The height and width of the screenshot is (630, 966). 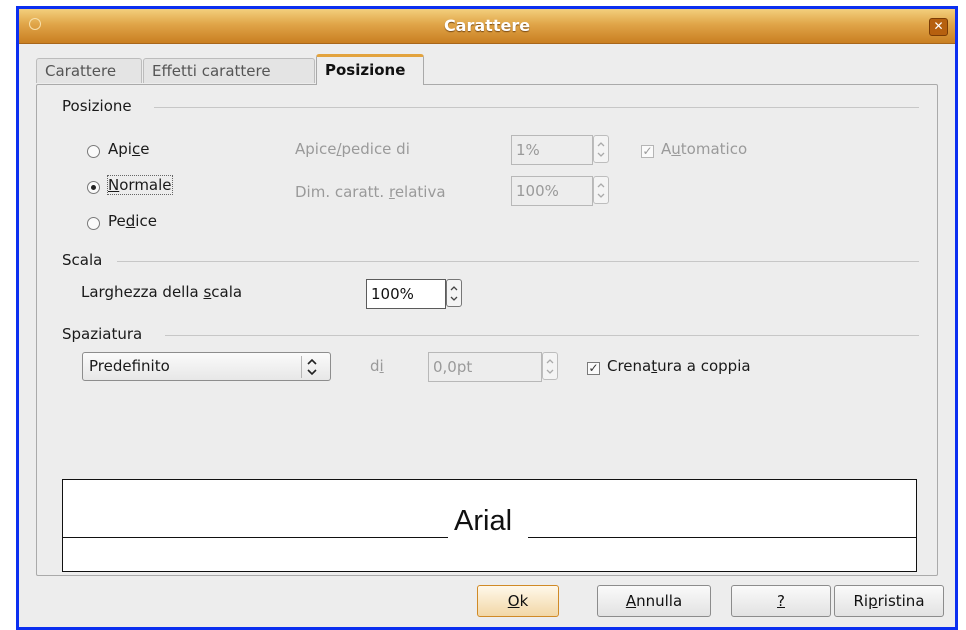 I want to click on reset-button: Ripristina, so click(x=889, y=601).